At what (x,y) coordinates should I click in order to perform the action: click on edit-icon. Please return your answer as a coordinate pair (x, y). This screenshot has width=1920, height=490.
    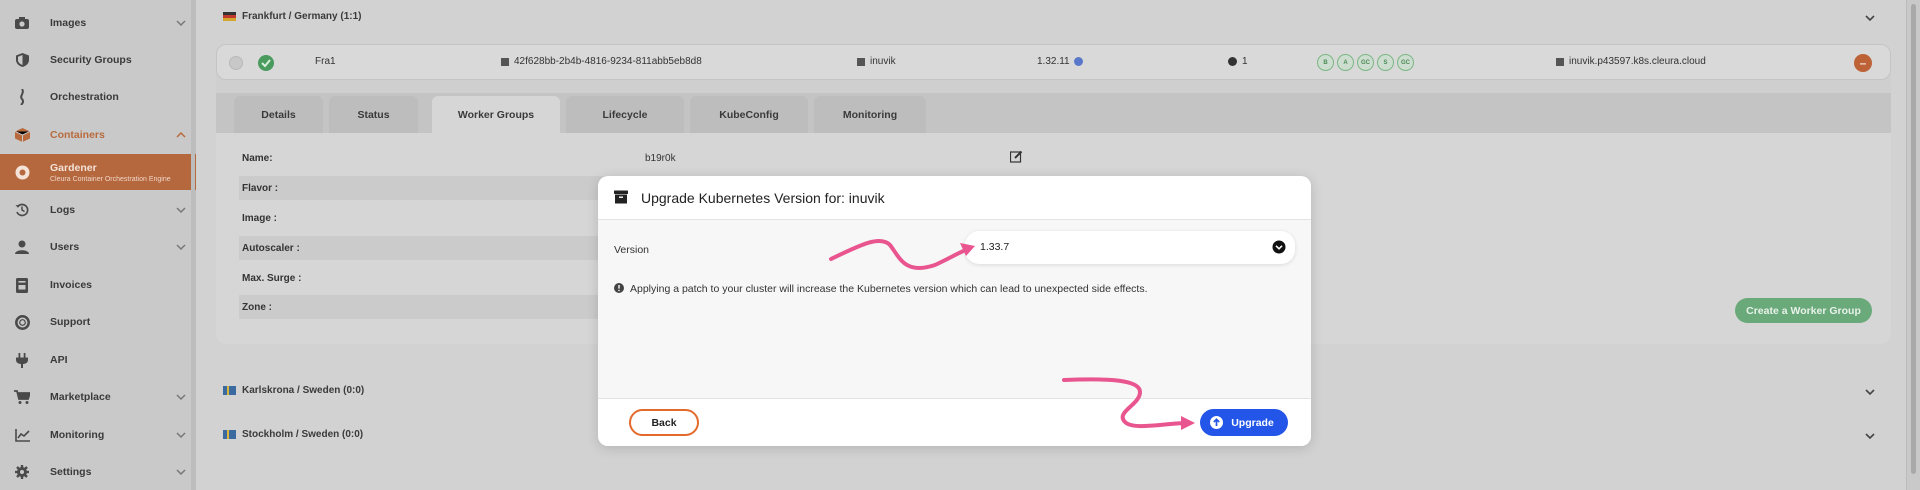
    Looking at the image, I should click on (1016, 156).